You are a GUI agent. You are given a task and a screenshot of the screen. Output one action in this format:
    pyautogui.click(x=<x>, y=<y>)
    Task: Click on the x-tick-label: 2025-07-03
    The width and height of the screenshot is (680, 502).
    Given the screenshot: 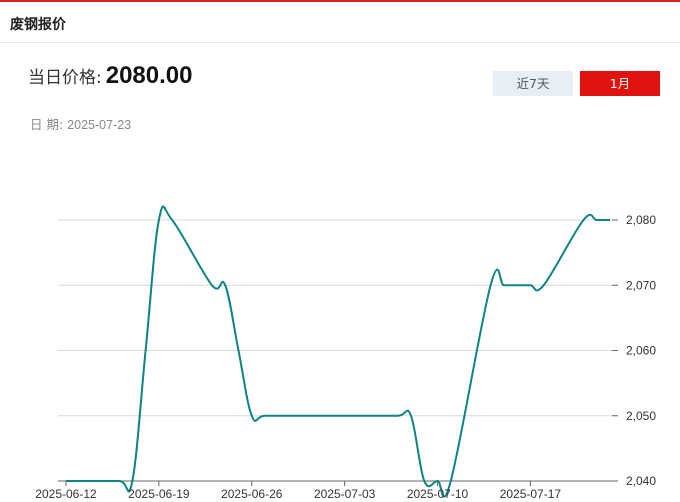 What is the action you would take?
    pyautogui.click(x=345, y=494)
    